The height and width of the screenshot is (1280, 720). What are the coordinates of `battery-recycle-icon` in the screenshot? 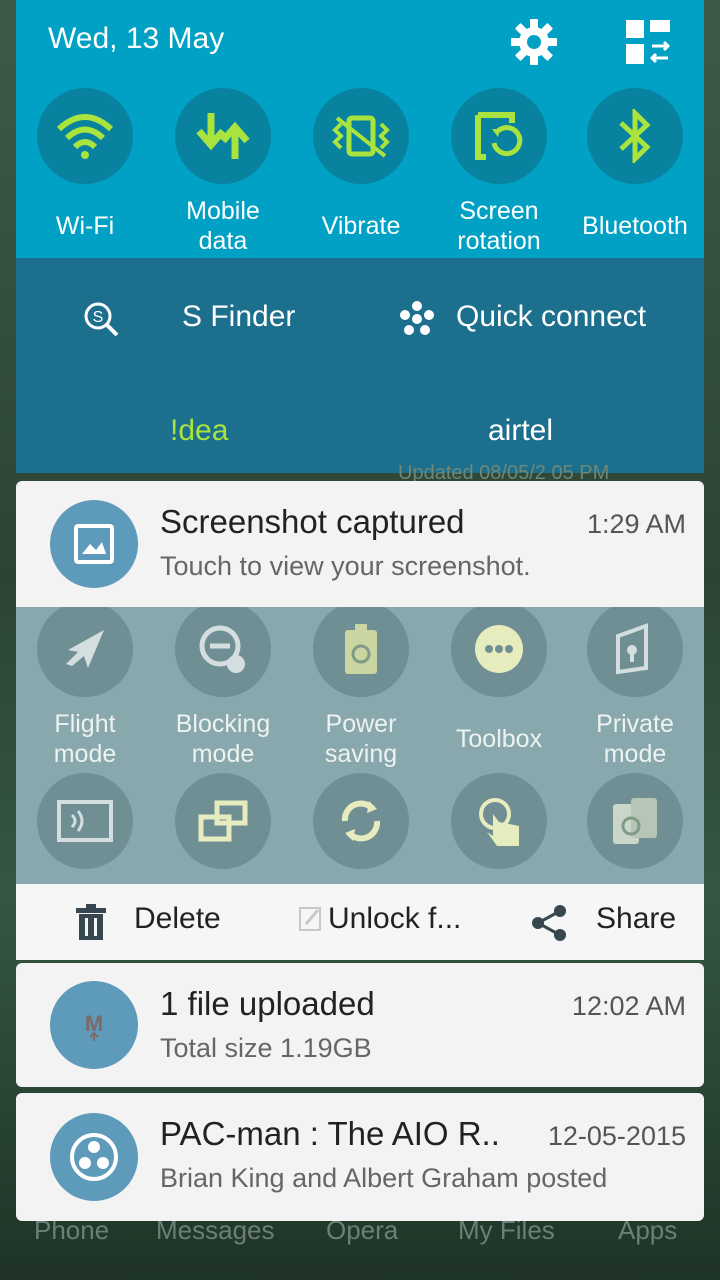 It's located at (361, 652).